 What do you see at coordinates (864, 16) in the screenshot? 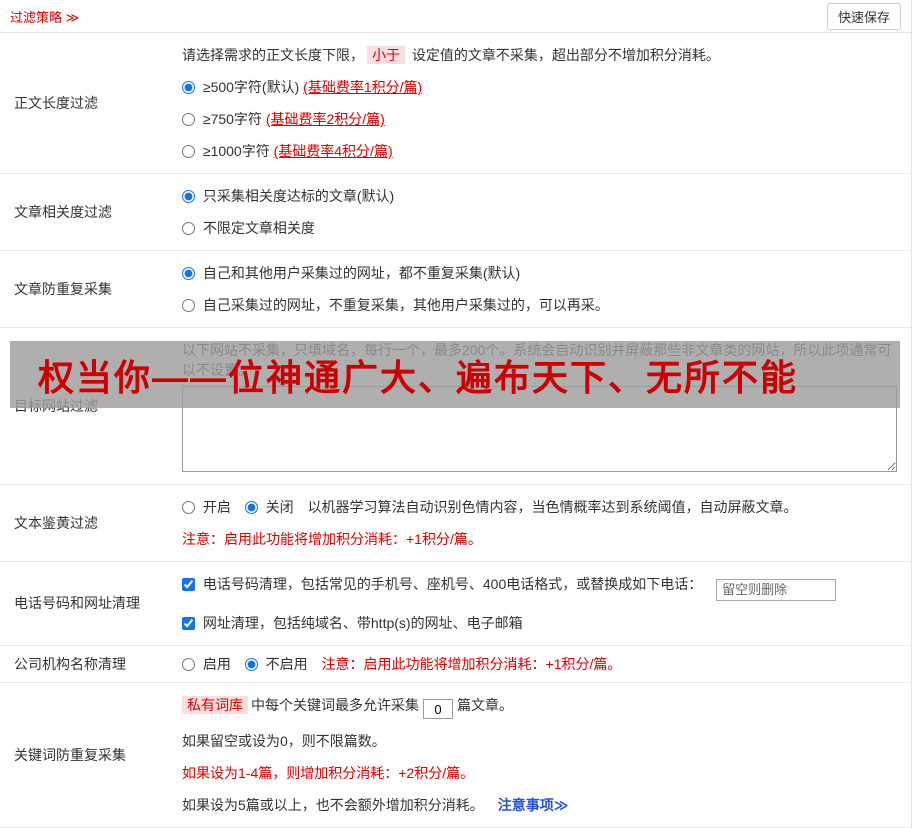
I see `quick-save-button: 快速保存` at bounding box center [864, 16].